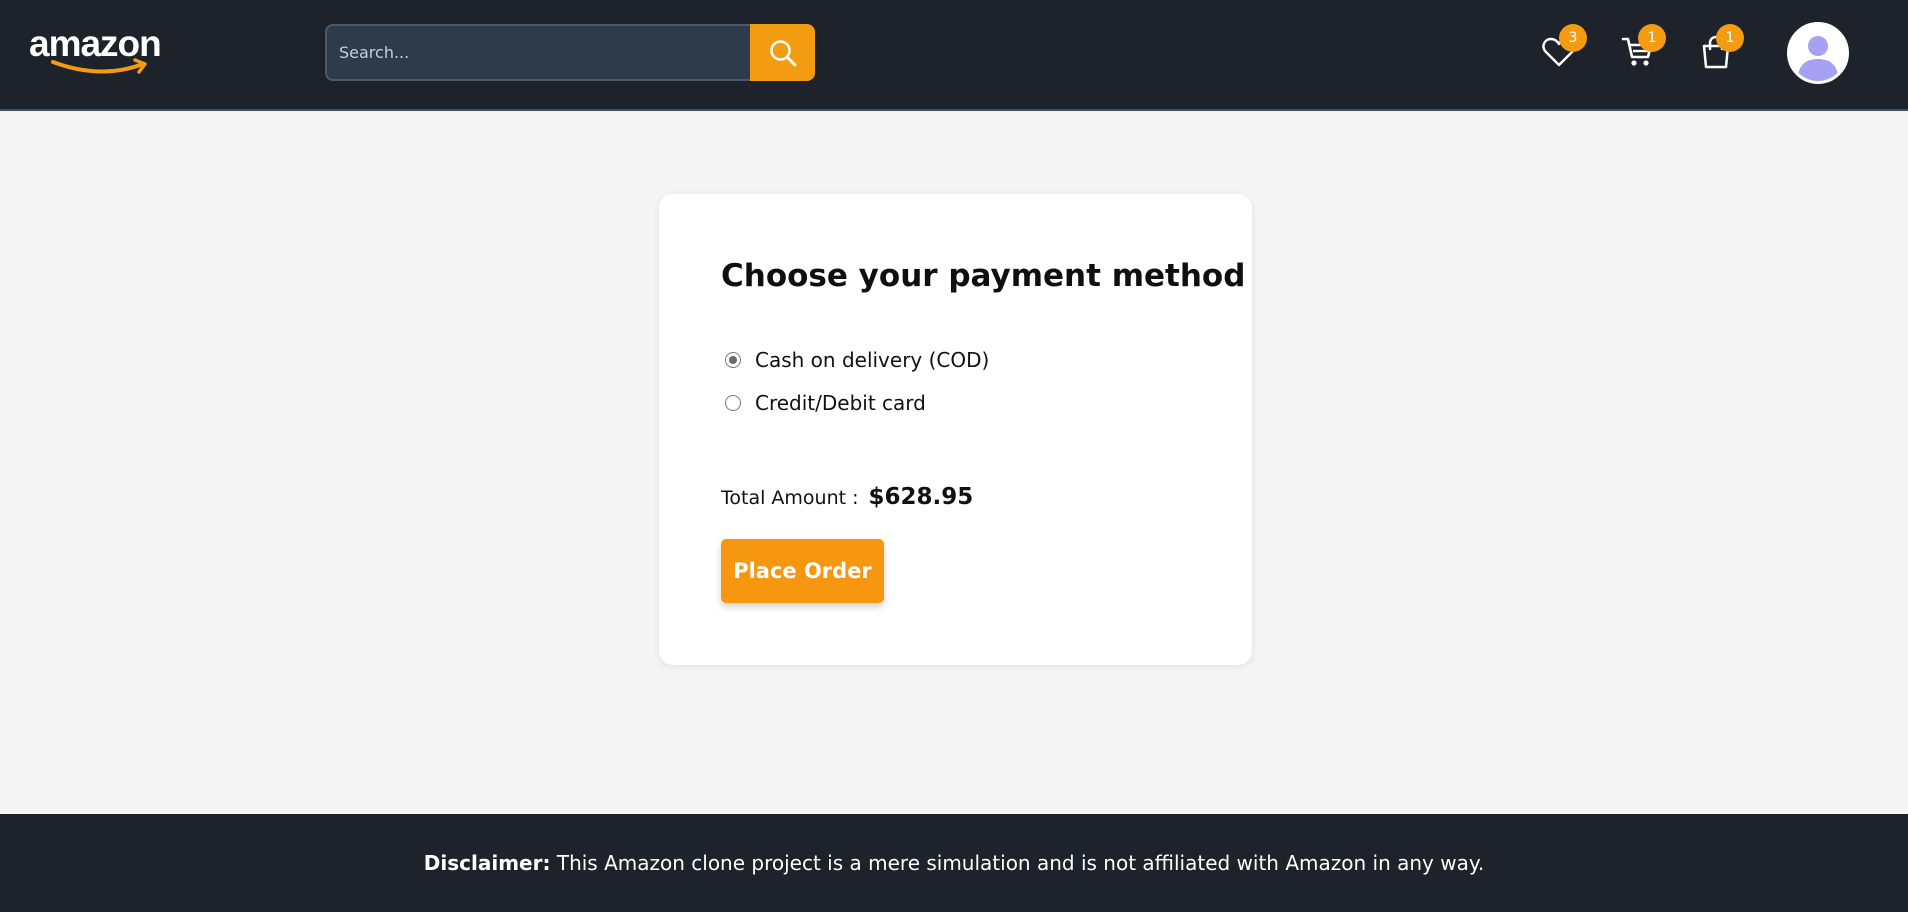 The width and height of the screenshot is (1908, 912). Describe the element at coordinates (1573, 38) in the screenshot. I see `wishlist-count-badge: 3` at that location.